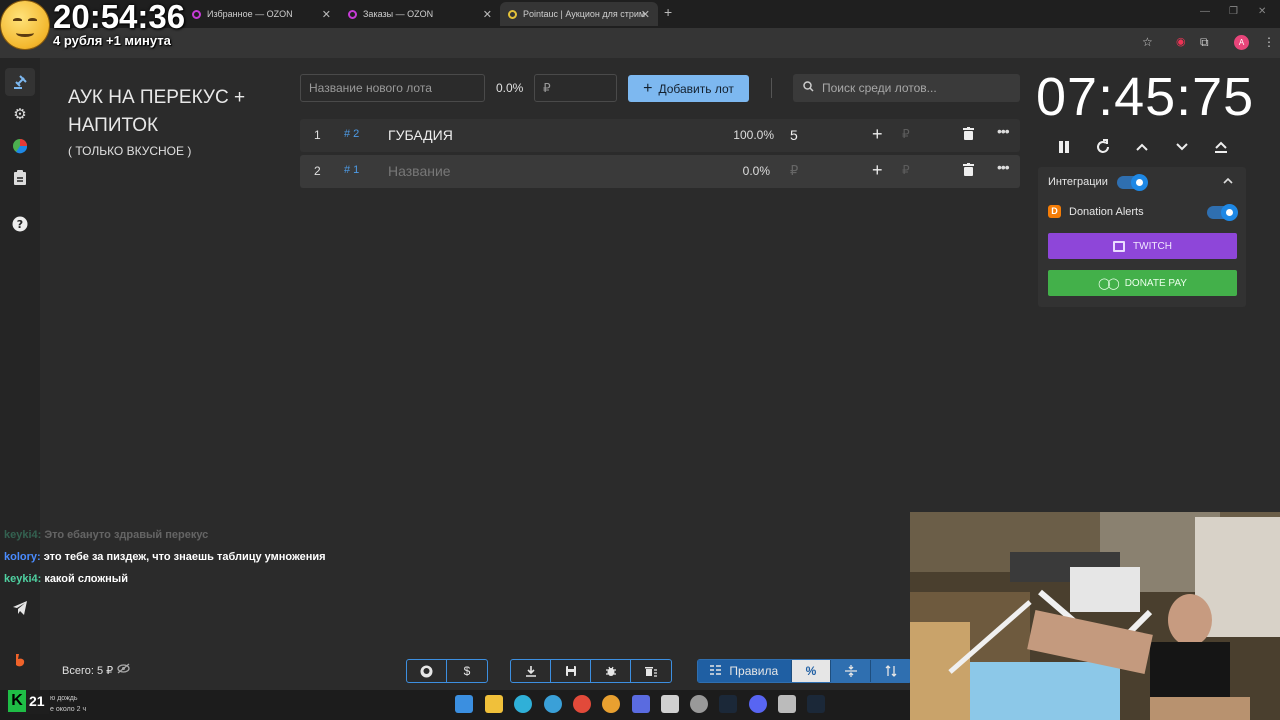  What do you see at coordinates (68, 709) in the screenshot?
I see `weather-line: е около 2 ч` at bounding box center [68, 709].